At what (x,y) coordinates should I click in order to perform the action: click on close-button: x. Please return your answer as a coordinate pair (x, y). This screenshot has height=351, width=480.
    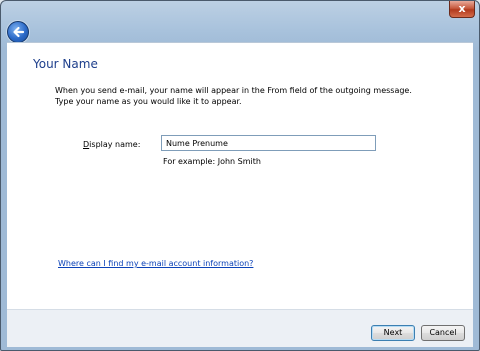
    Looking at the image, I should click on (462, 9).